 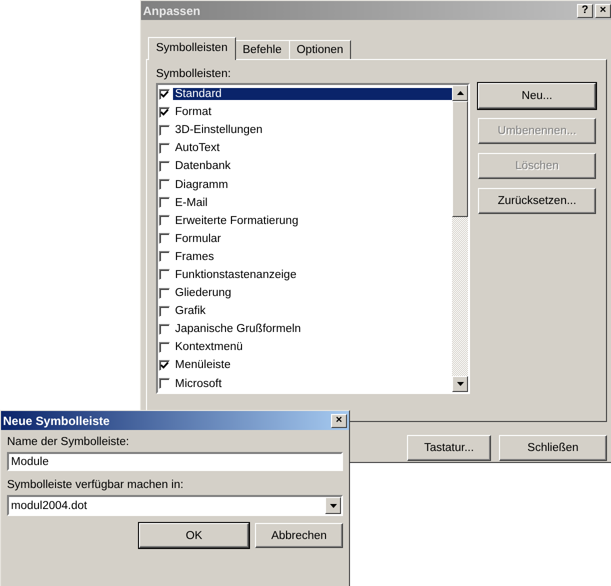 What do you see at coordinates (95, 485) in the screenshot?
I see `field-label: Symbolleiste verfügbar machen in:` at bounding box center [95, 485].